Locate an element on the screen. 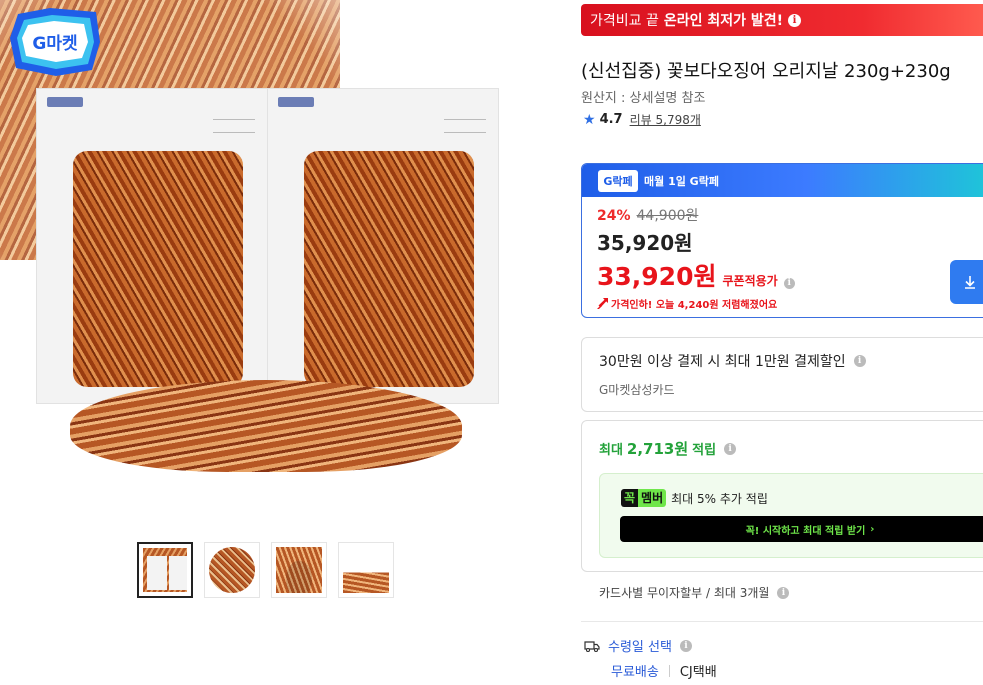 The width and height of the screenshot is (983, 685). product-bag-right is located at coordinates (383, 246).